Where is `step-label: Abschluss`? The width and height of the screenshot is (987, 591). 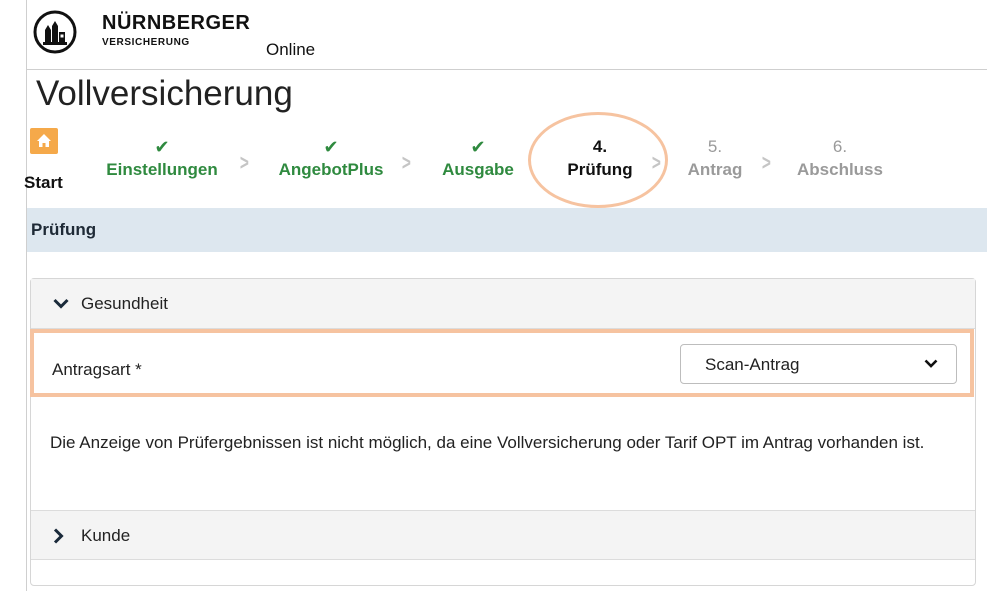
step-label: Abschluss is located at coordinates (840, 169).